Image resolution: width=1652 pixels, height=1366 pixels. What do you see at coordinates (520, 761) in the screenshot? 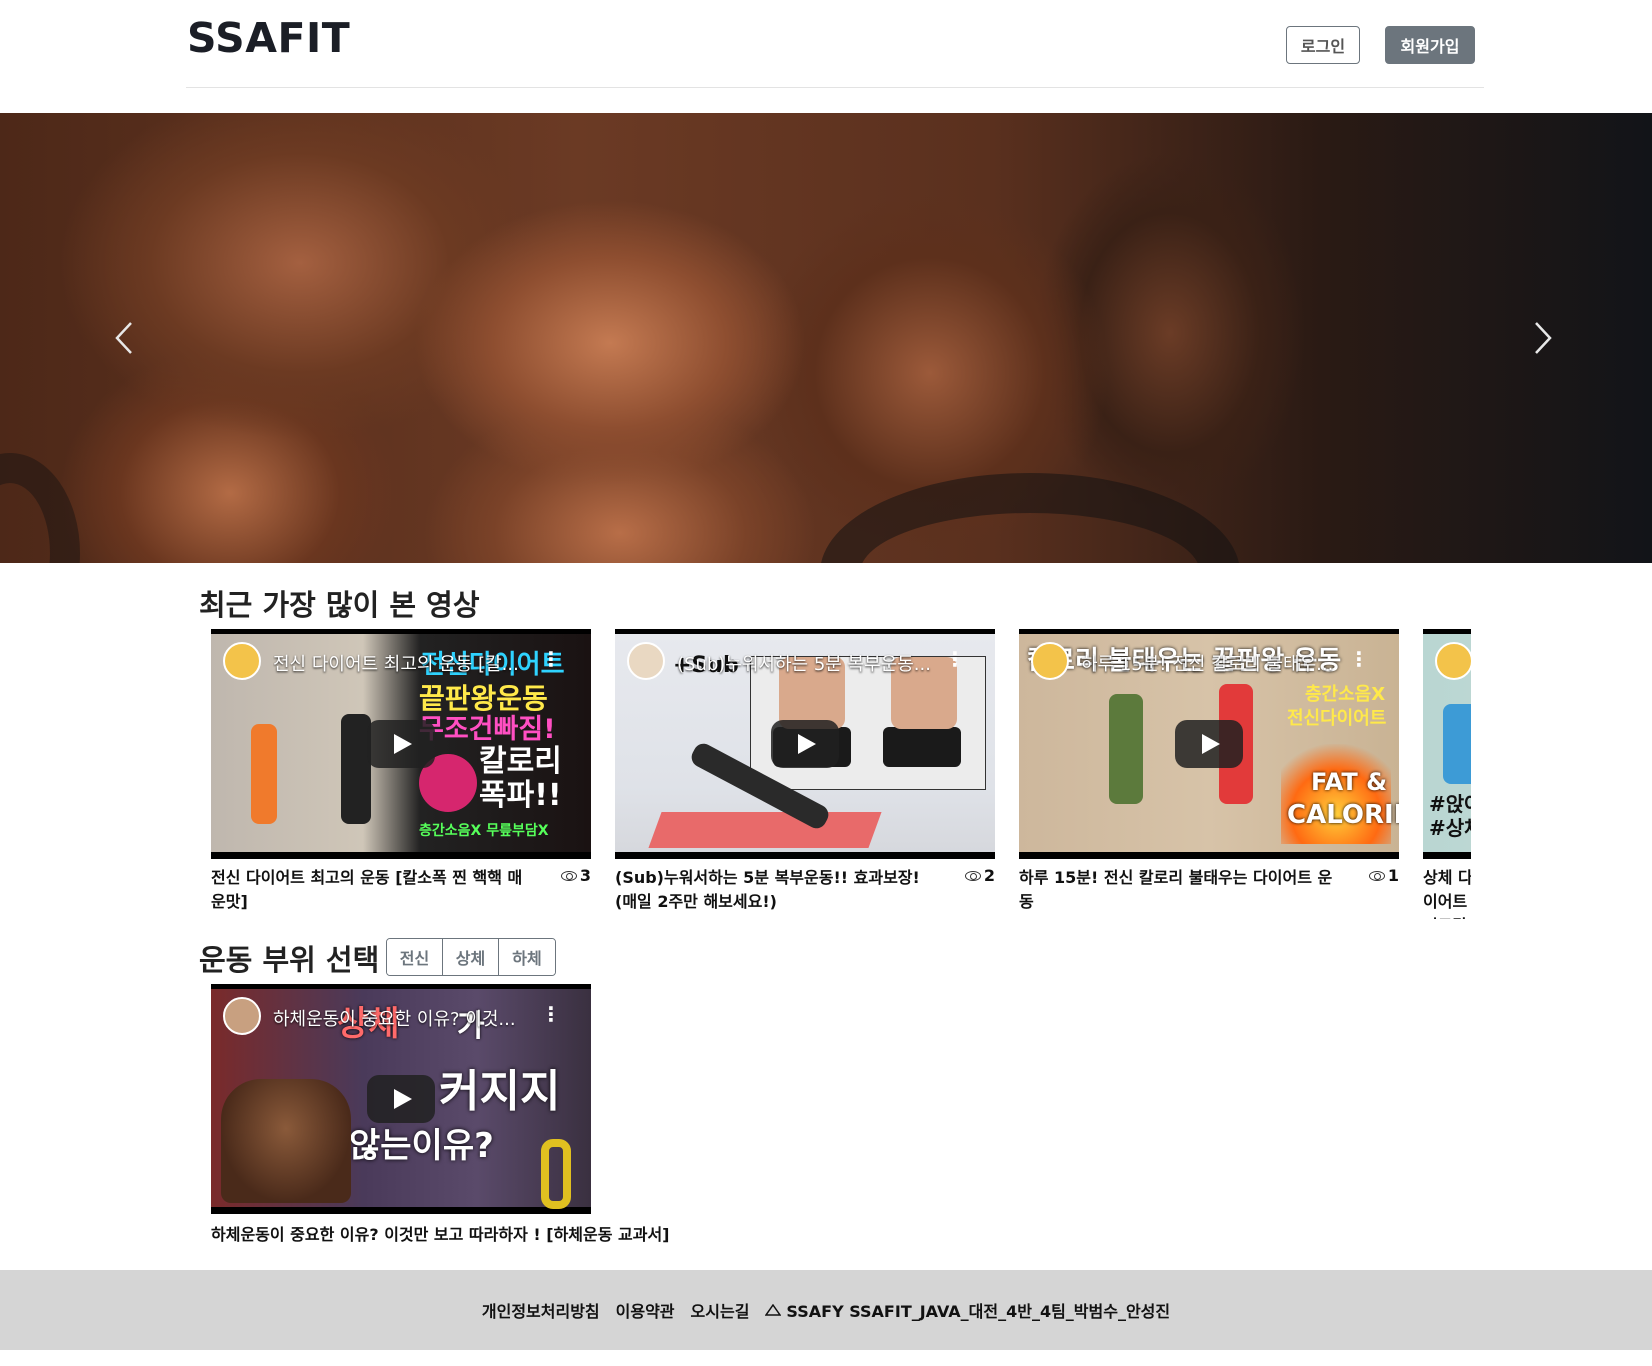
I see `overlay-text: 칼로리` at bounding box center [520, 761].